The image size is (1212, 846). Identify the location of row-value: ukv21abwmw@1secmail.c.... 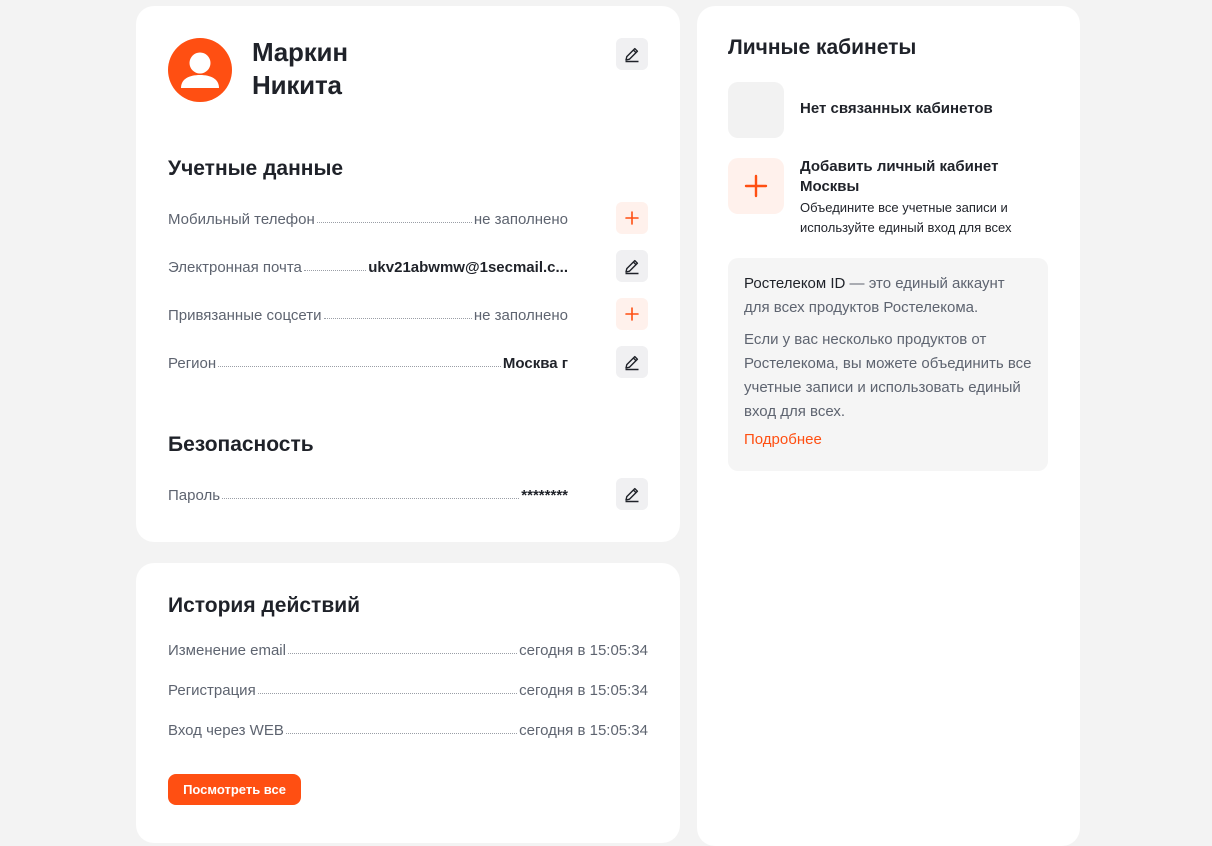
(468, 267).